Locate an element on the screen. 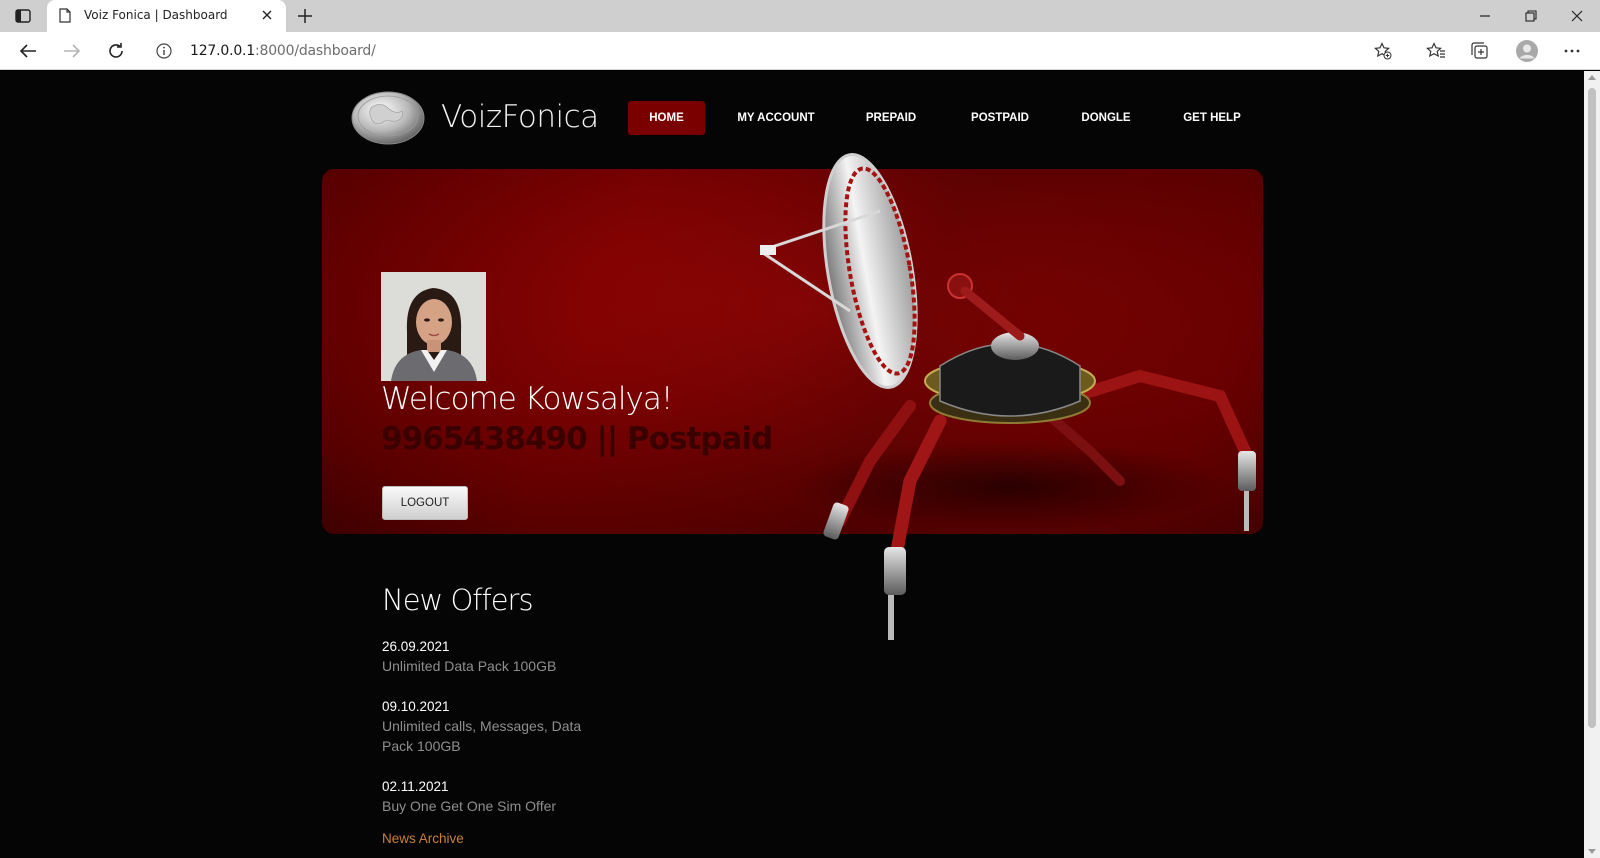  offer-description: Buy One Get One Sim Offer is located at coordinates (469, 806).